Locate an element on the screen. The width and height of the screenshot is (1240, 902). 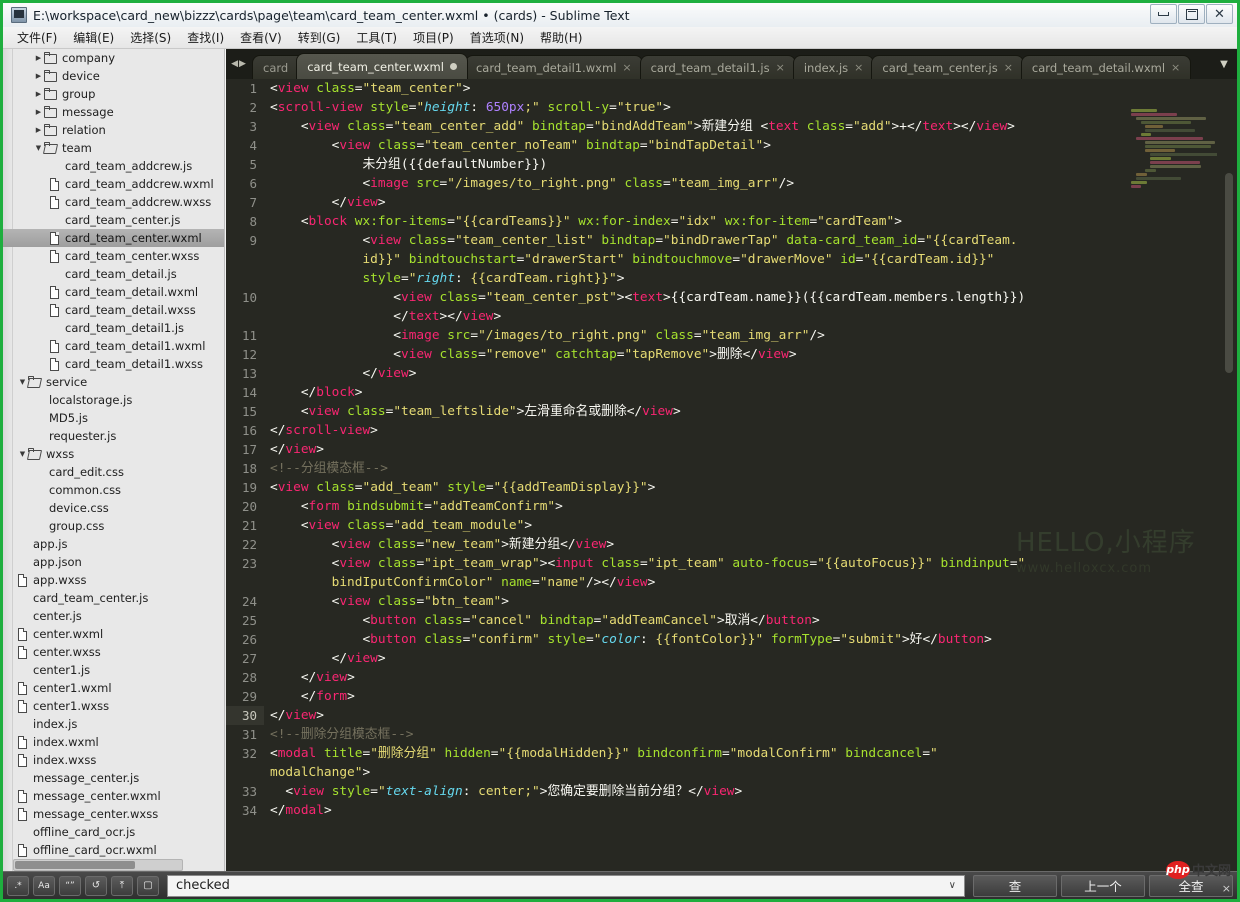
sidebar-item: service is located at coordinates (113, 382).